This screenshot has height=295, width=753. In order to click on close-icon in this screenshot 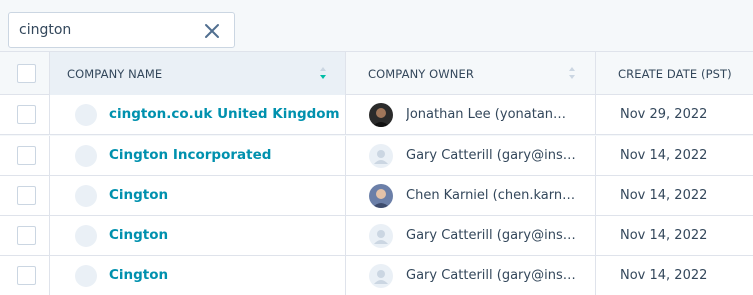, I will do `click(212, 31)`.